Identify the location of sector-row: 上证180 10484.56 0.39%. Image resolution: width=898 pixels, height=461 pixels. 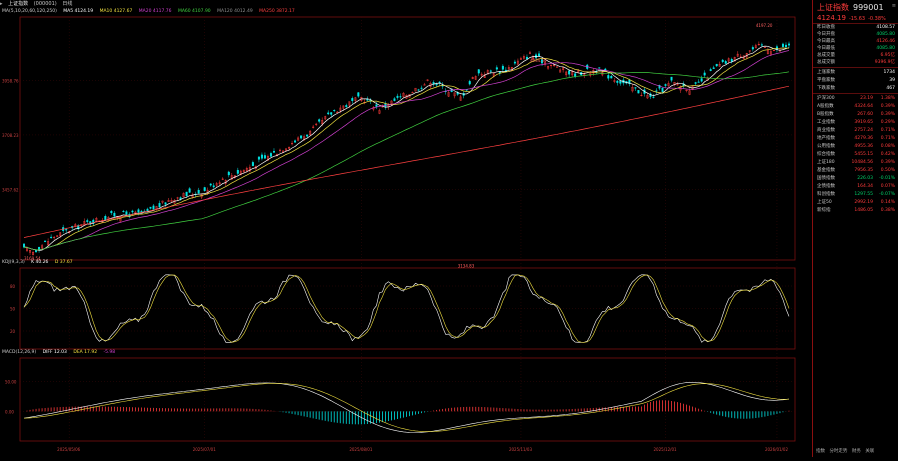
(856, 163).